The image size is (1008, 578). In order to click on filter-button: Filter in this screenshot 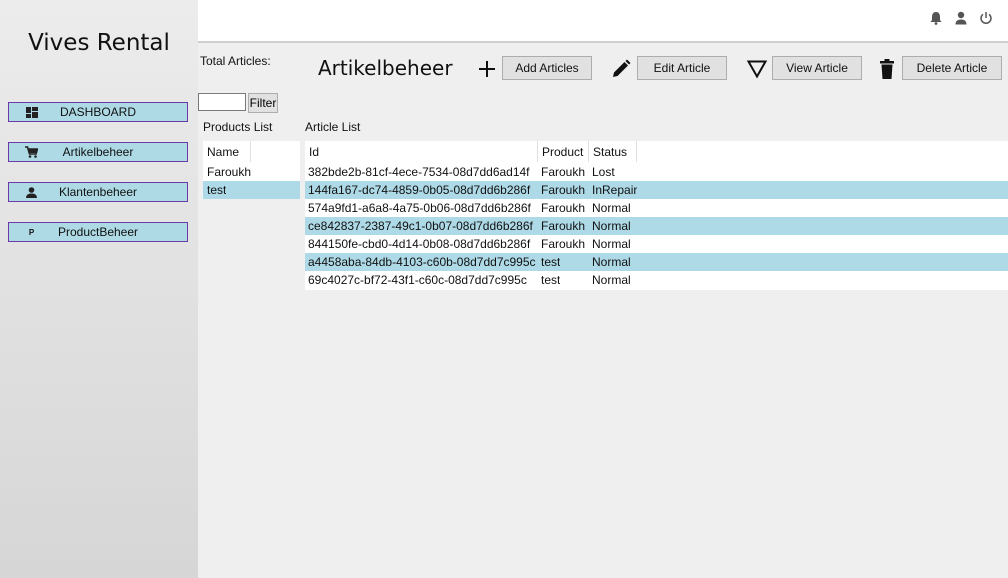, I will do `click(263, 103)`.